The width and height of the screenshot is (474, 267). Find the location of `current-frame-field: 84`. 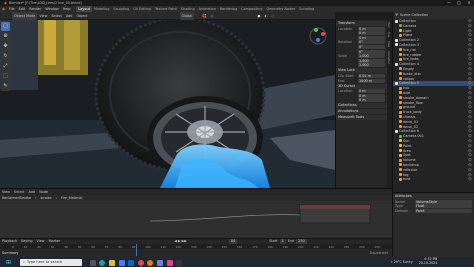

current-frame-field: 84 is located at coordinates (233, 241).